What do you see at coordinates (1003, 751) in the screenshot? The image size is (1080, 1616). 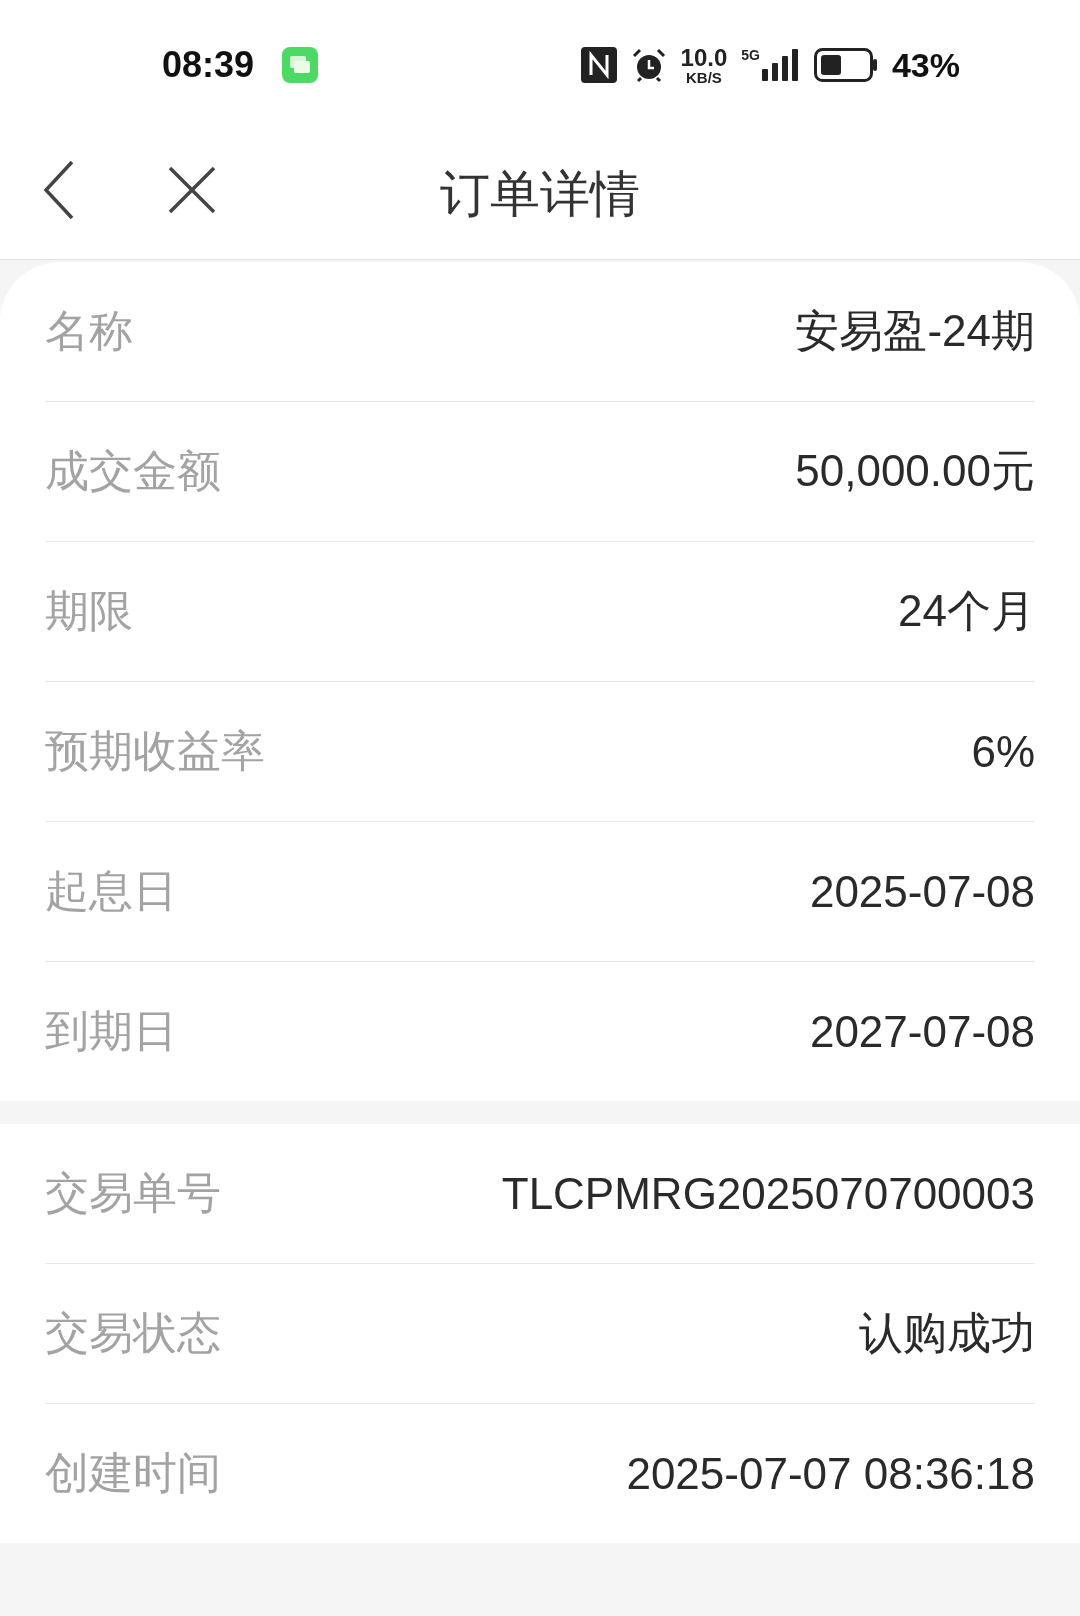 I see `field-value: 6%` at bounding box center [1003, 751].